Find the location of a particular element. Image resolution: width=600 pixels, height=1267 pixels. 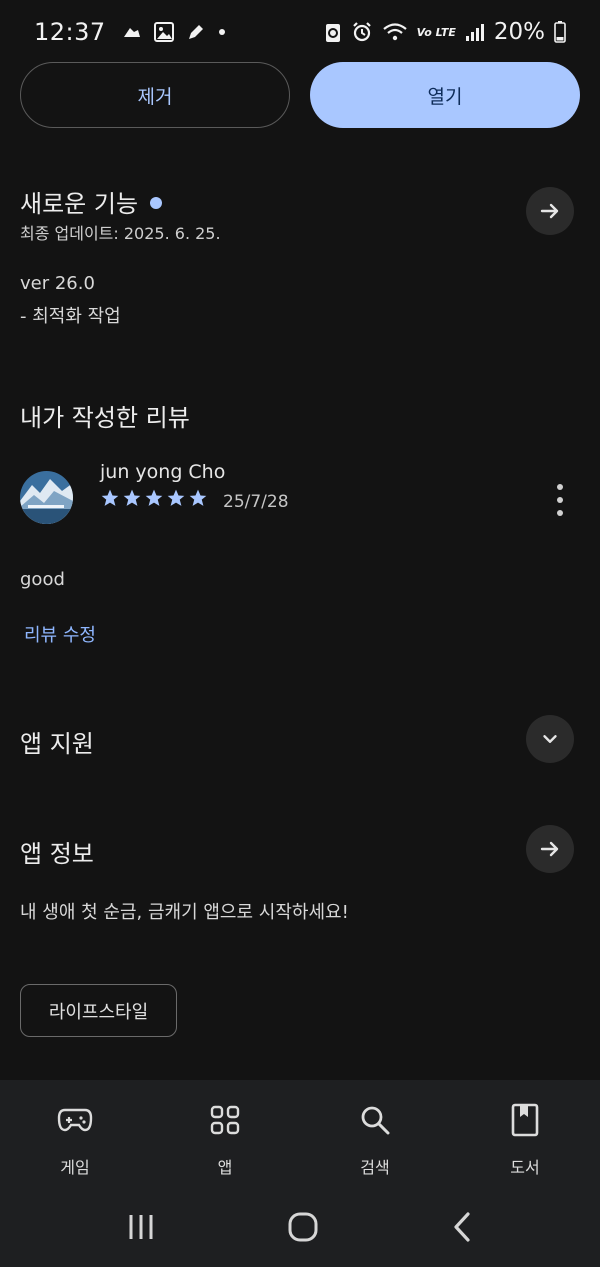

nav-item-search: 검색 is located at coordinates (375, 1133).